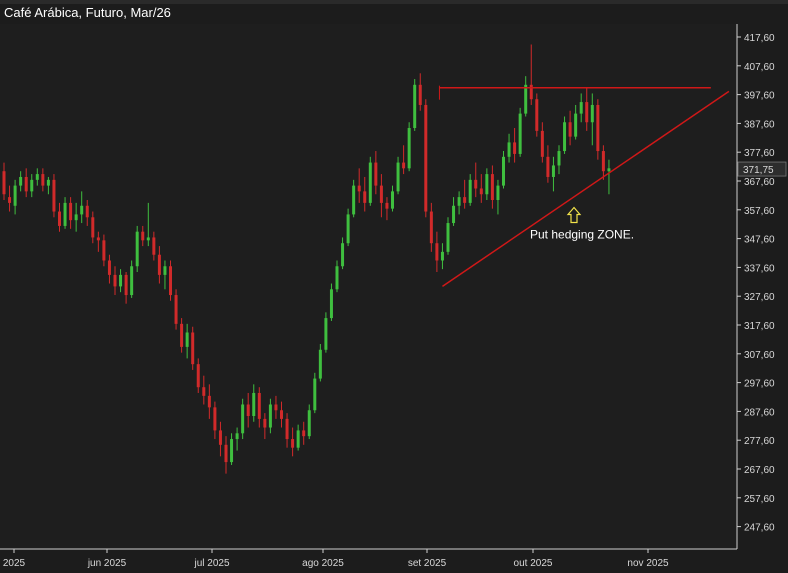 Image resolution: width=788 pixels, height=573 pixels. I want to click on y-tick-label: 287,60, so click(759, 412).